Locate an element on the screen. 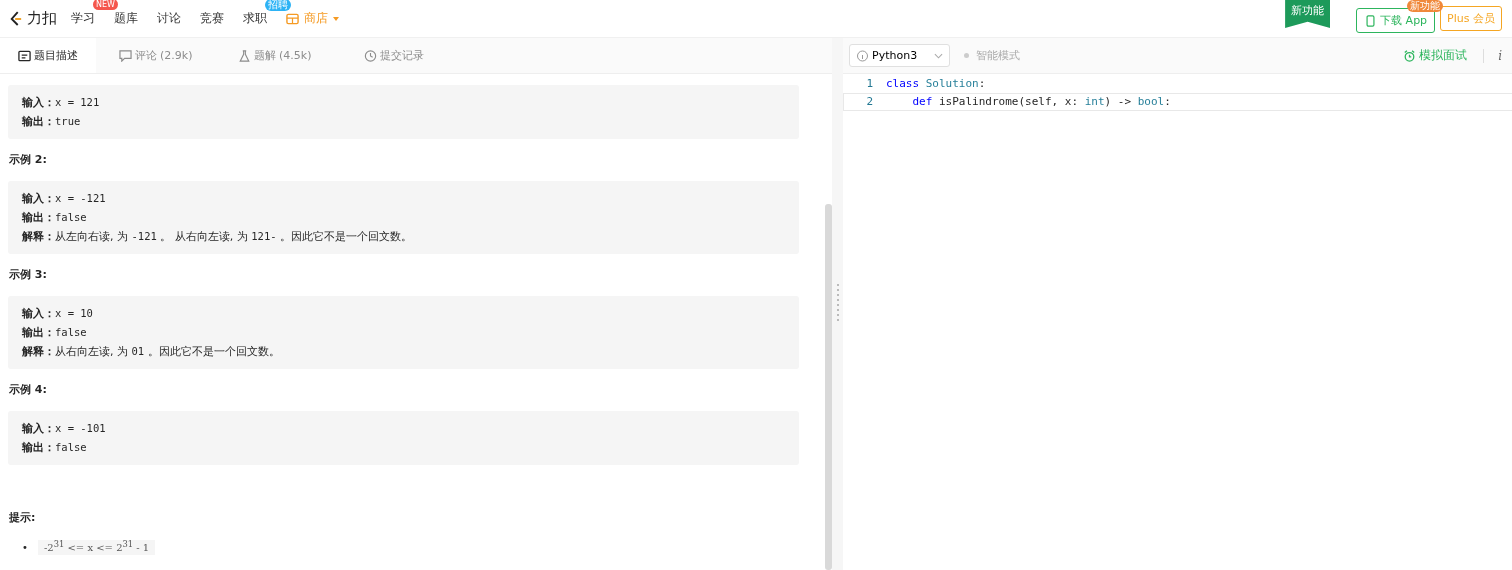 This screenshot has width=1512, height=570. nav-badge: NEW is located at coordinates (105, 5).